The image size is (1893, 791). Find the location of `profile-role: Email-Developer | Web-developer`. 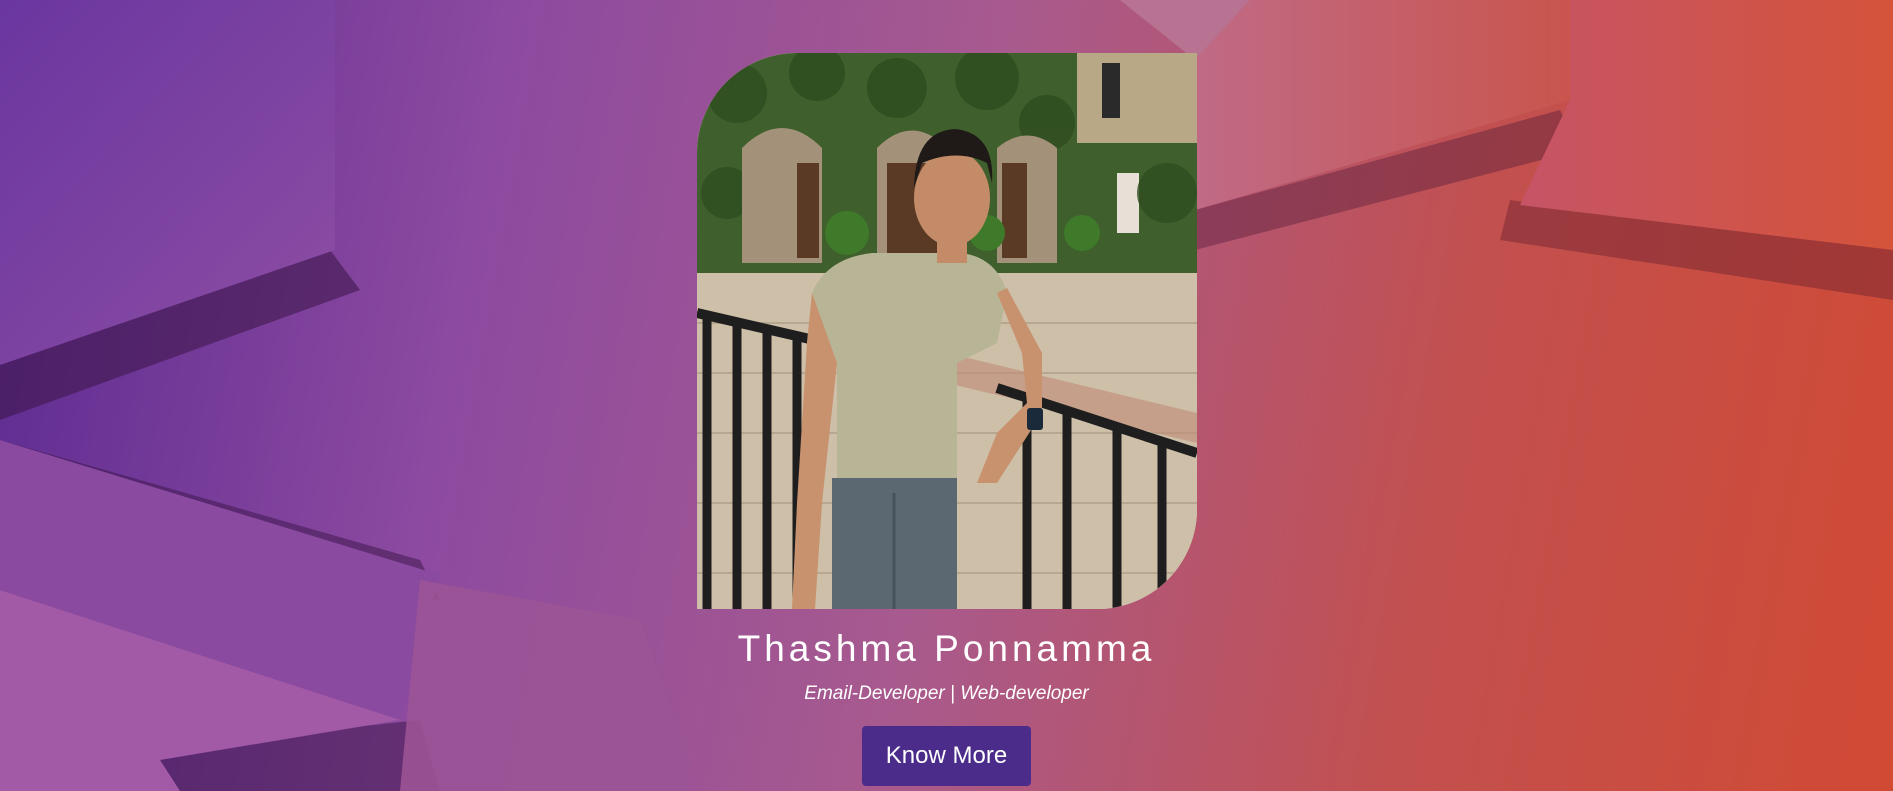

profile-role: Email-Developer | Web-developer is located at coordinates (946, 693).